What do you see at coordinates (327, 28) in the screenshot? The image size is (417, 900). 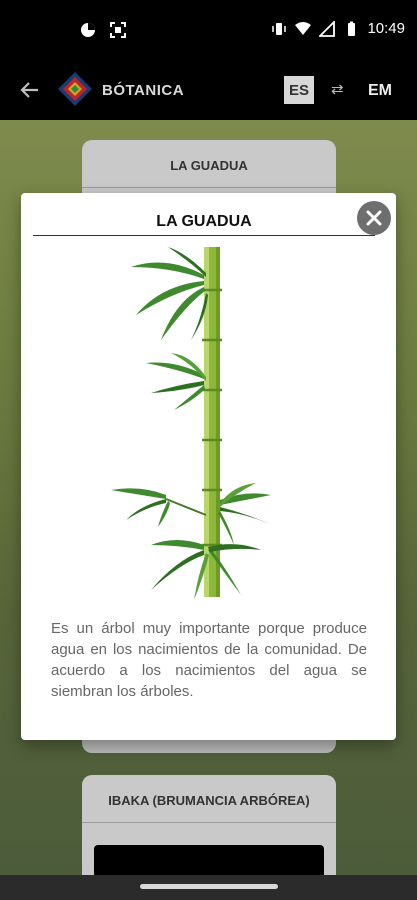 I see `signal-icon` at bounding box center [327, 28].